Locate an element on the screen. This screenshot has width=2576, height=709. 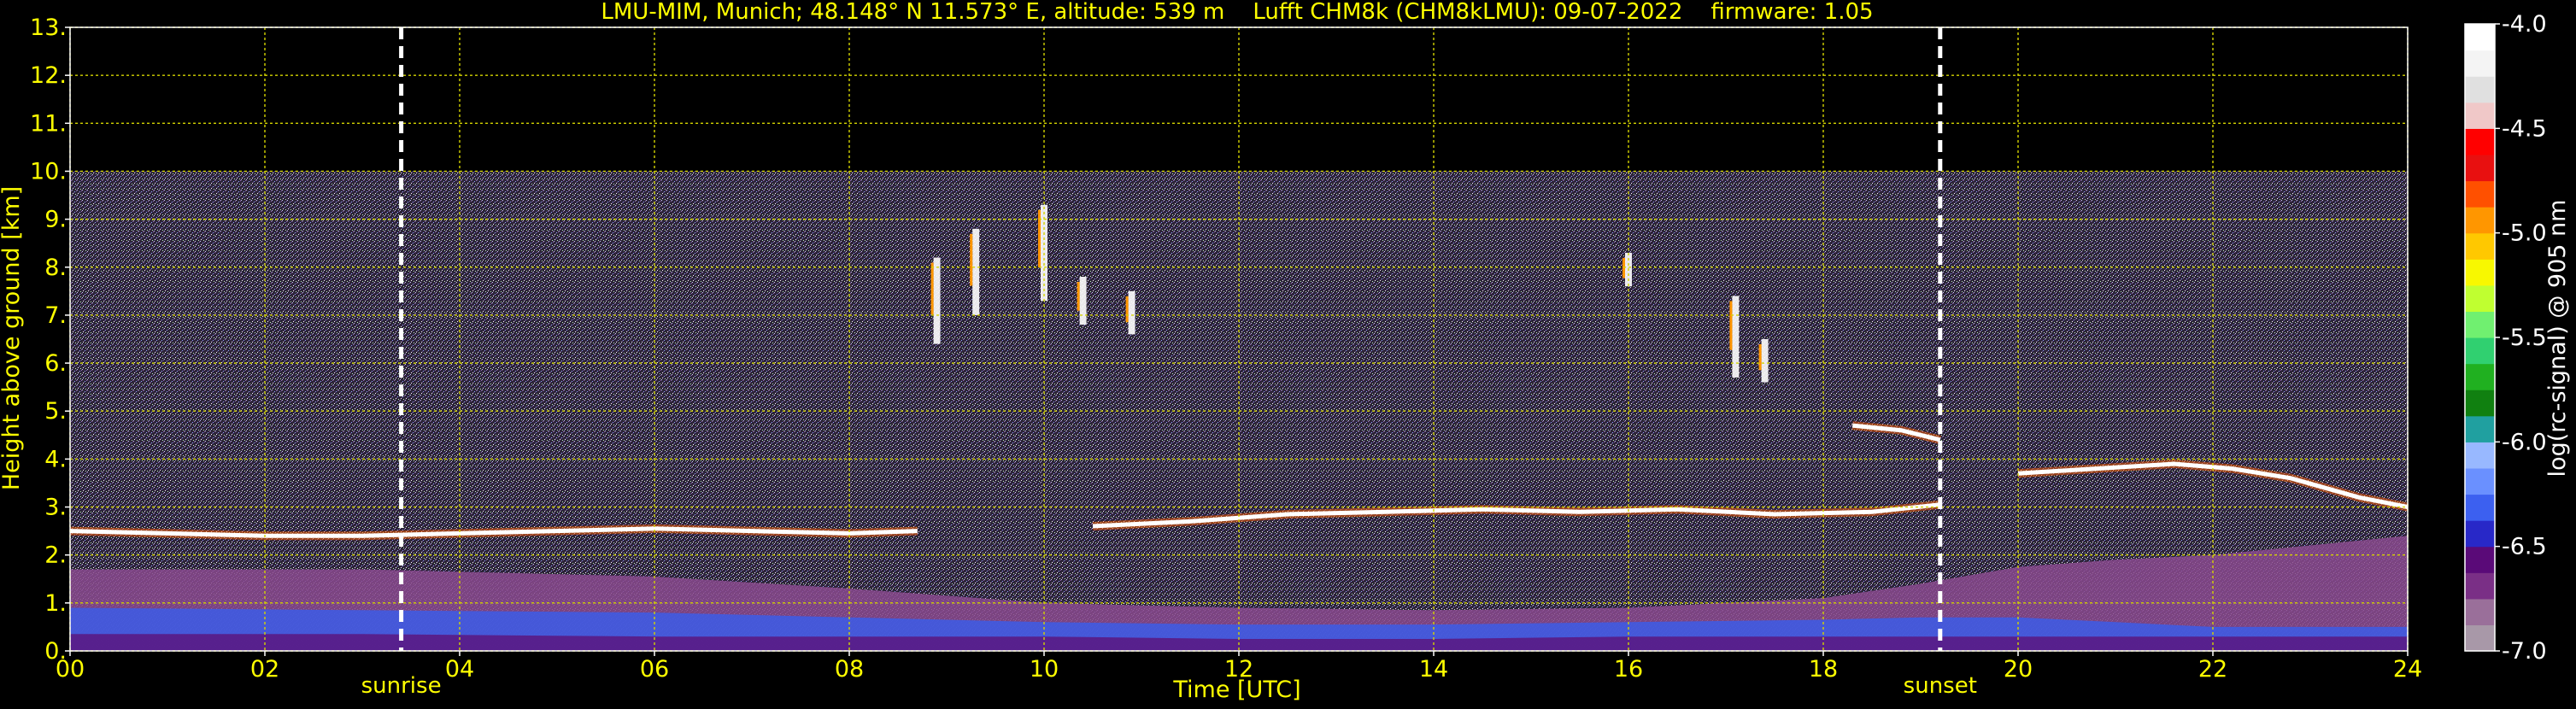
y-tick-label-2: 2. is located at coordinates (55, 555).